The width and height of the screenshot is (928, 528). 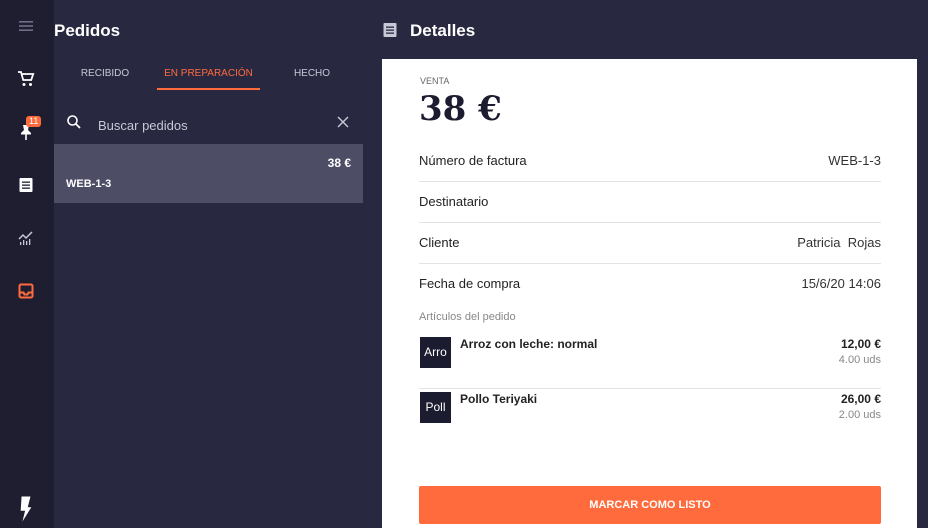 I want to click on item-price: 12,00 €, so click(x=860, y=344).